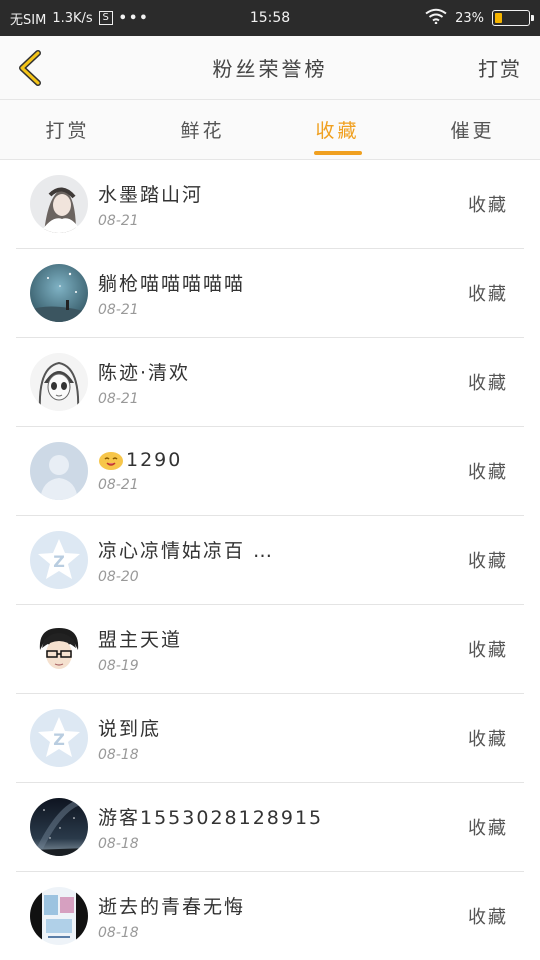 The width and height of the screenshot is (540, 960). What do you see at coordinates (270, 738) in the screenshot?
I see `list-item: Z 说到底 08-18 收藏` at bounding box center [270, 738].